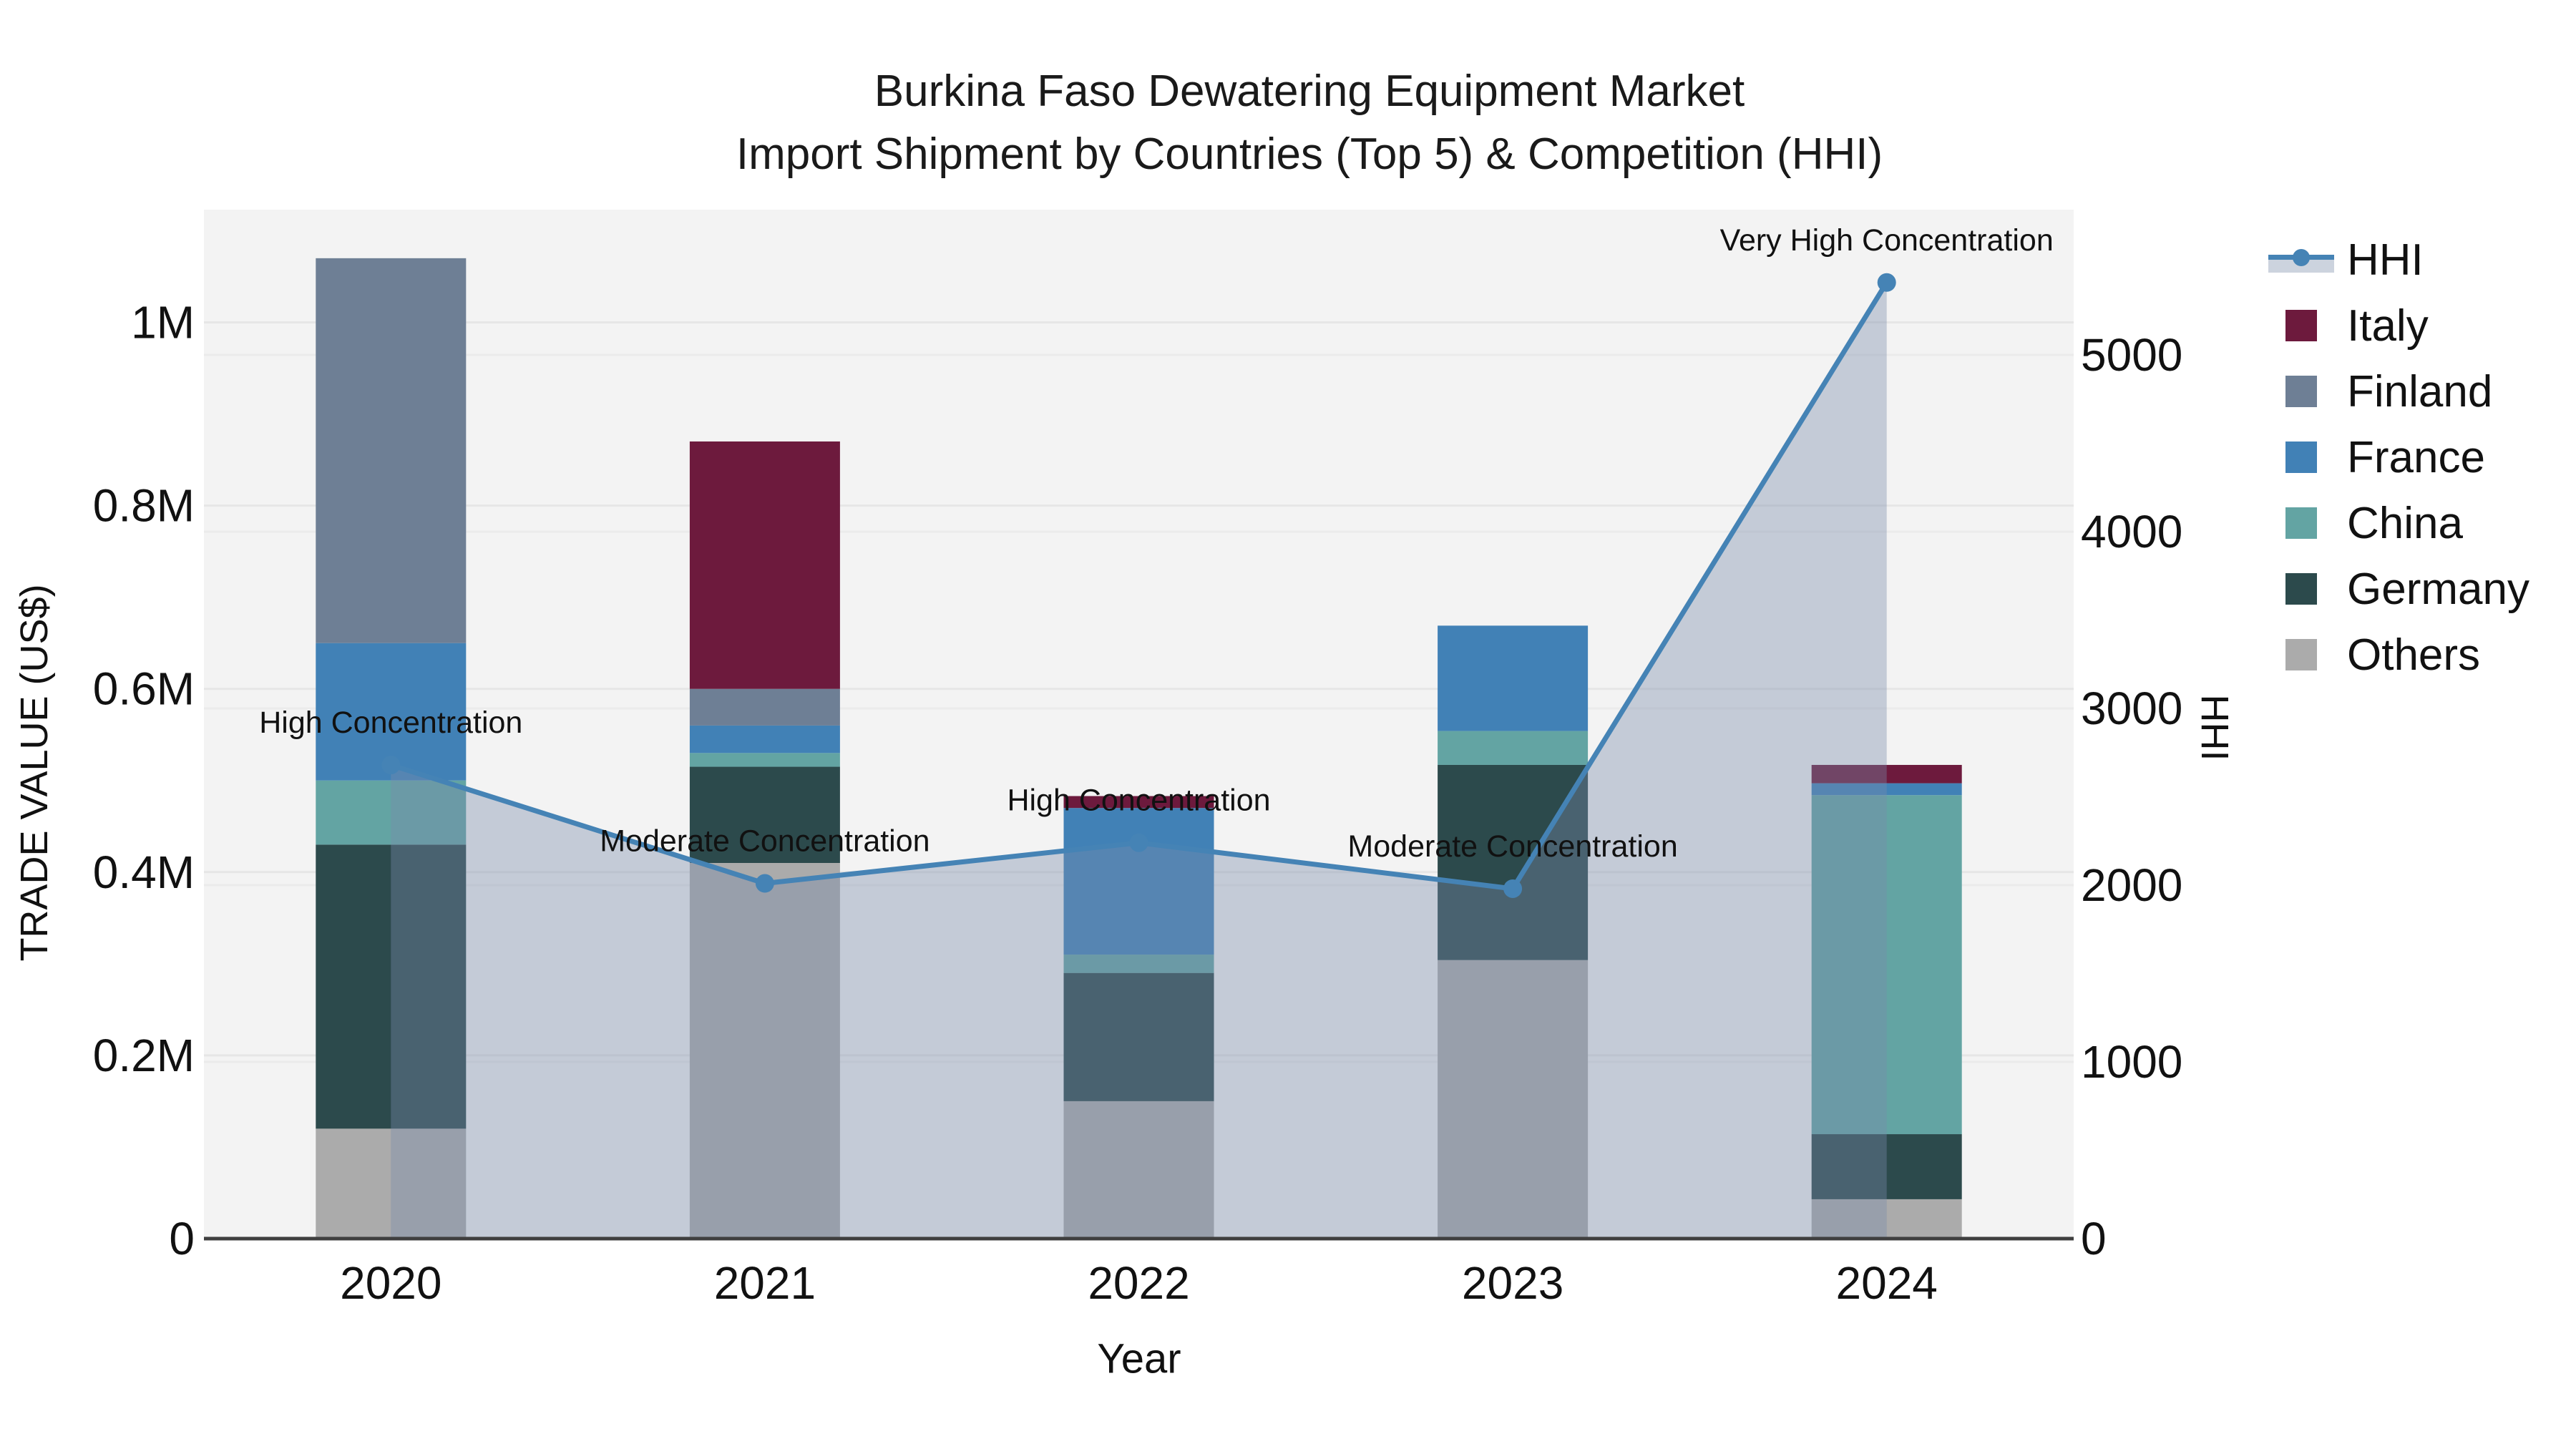 The image size is (2576, 1449). What do you see at coordinates (1138, 801) in the screenshot?
I see `annotation-2022: High Concentration` at bounding box center [1138, 801].